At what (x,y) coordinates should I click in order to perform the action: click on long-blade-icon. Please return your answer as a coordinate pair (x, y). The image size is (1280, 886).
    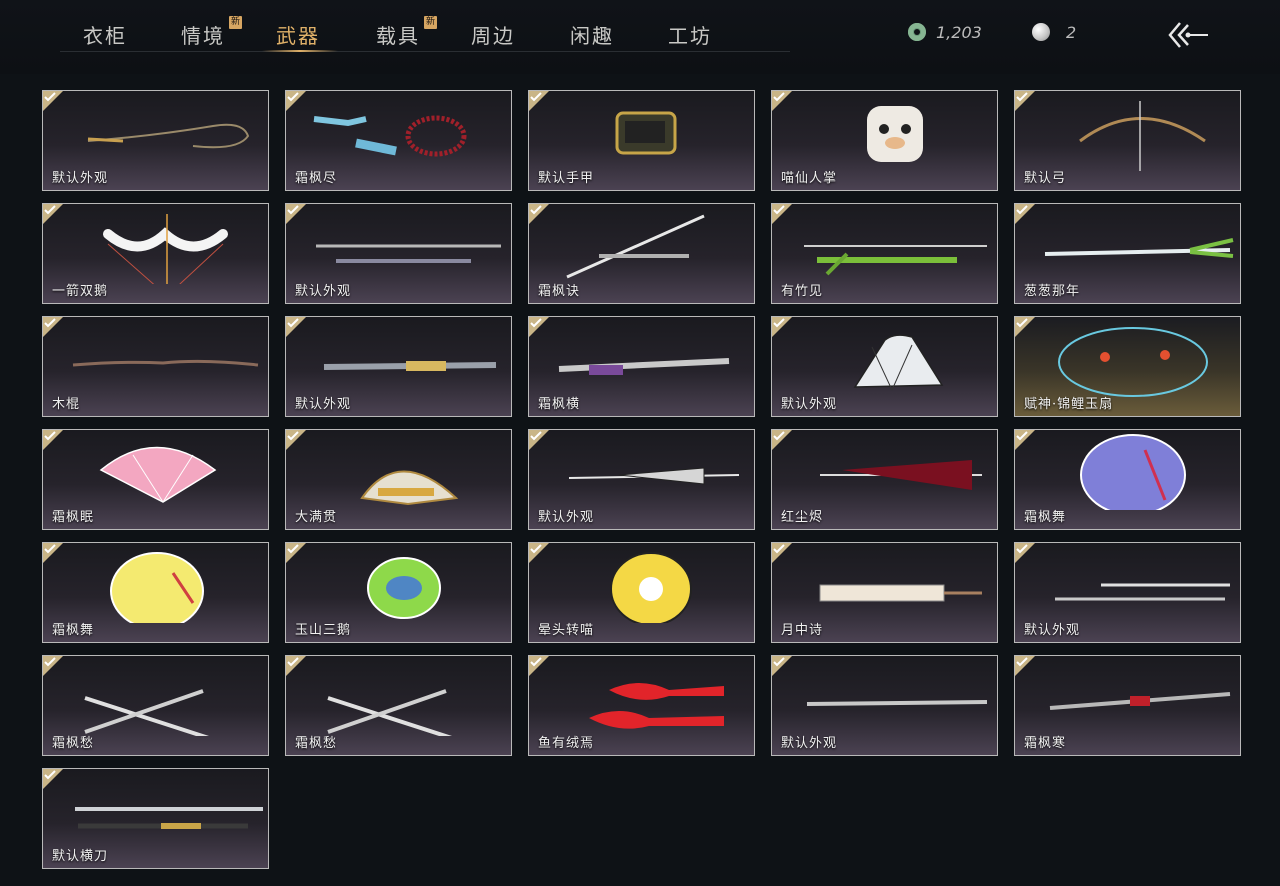
    Looking at the image, I should click on (897, 703).